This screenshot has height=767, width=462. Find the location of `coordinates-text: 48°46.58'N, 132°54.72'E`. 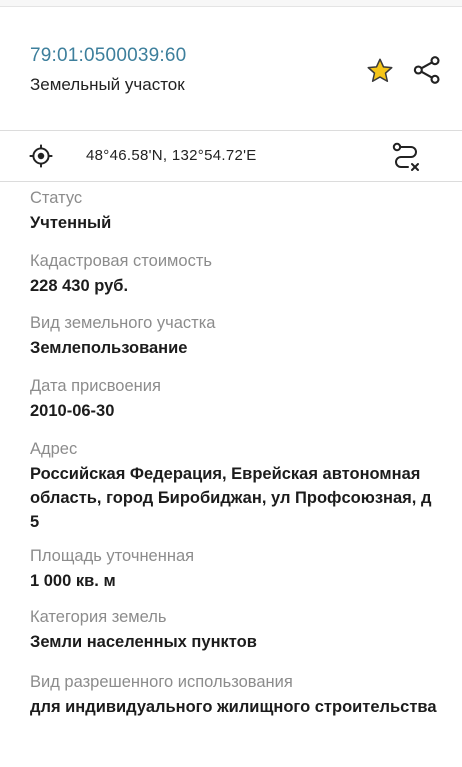

coordinates-text: 48°46.58'N, 132°54.72'E is located at coordinates (171, 155).